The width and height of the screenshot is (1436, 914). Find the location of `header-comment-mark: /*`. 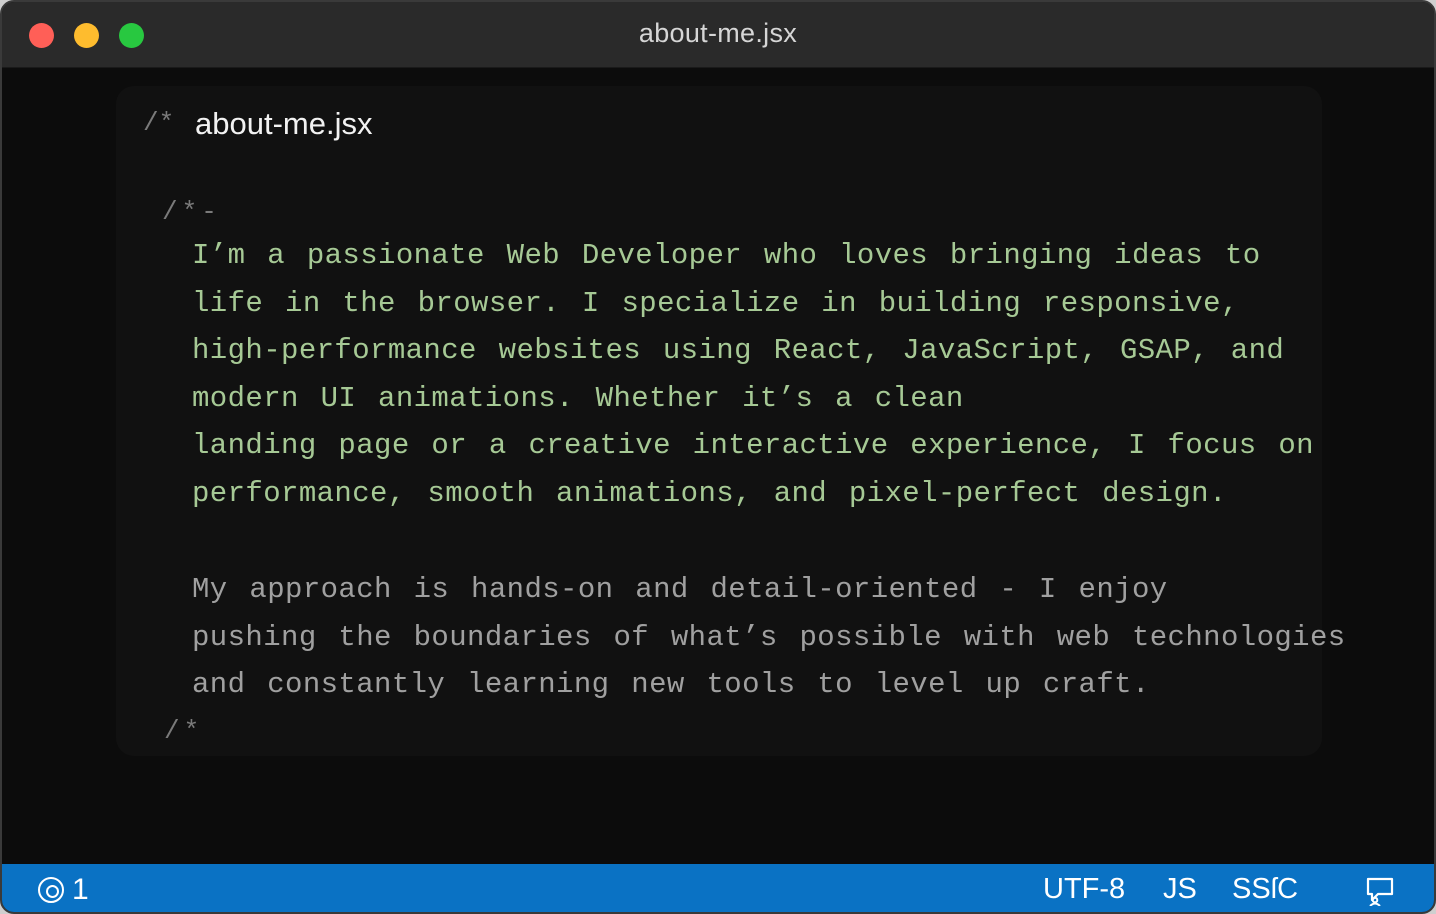

header-comment-mark: /* is located at coordinates (159, 123).